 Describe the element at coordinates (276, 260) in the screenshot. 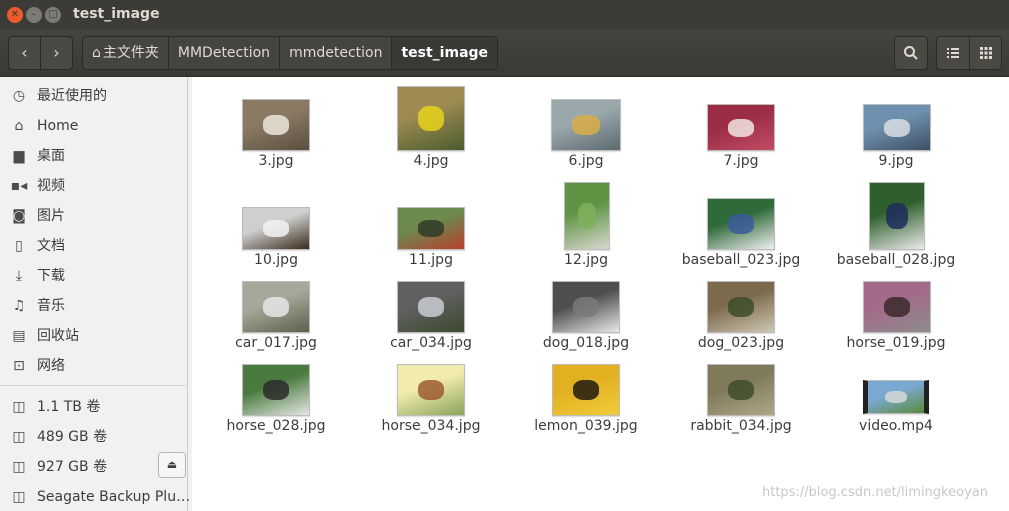

I see `file-name: 10.jpg` at that location.